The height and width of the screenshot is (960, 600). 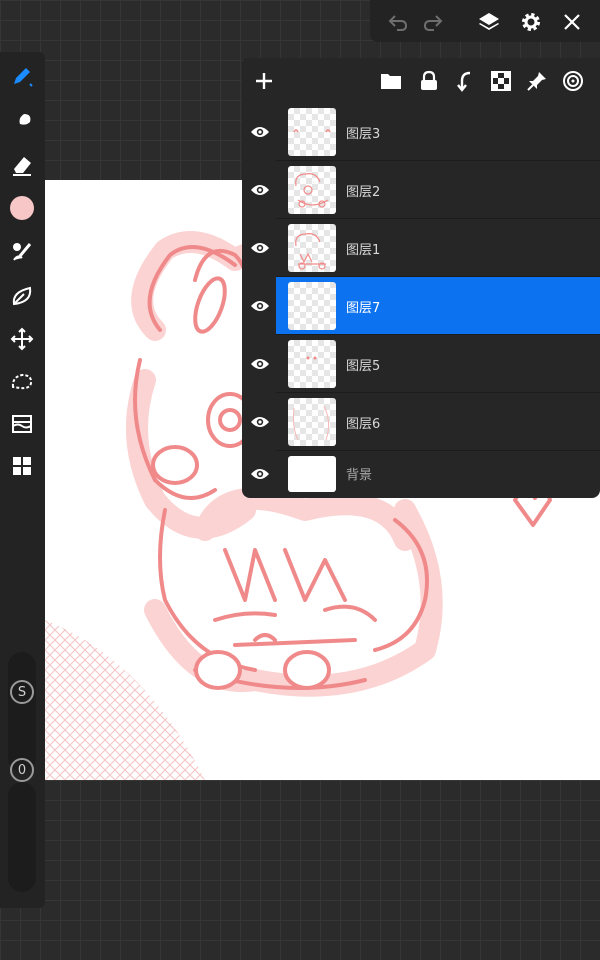 What do you see at coordinates (22, 76) in the screenshot?
I see `brush-icon` at bounding box center [22, 76].